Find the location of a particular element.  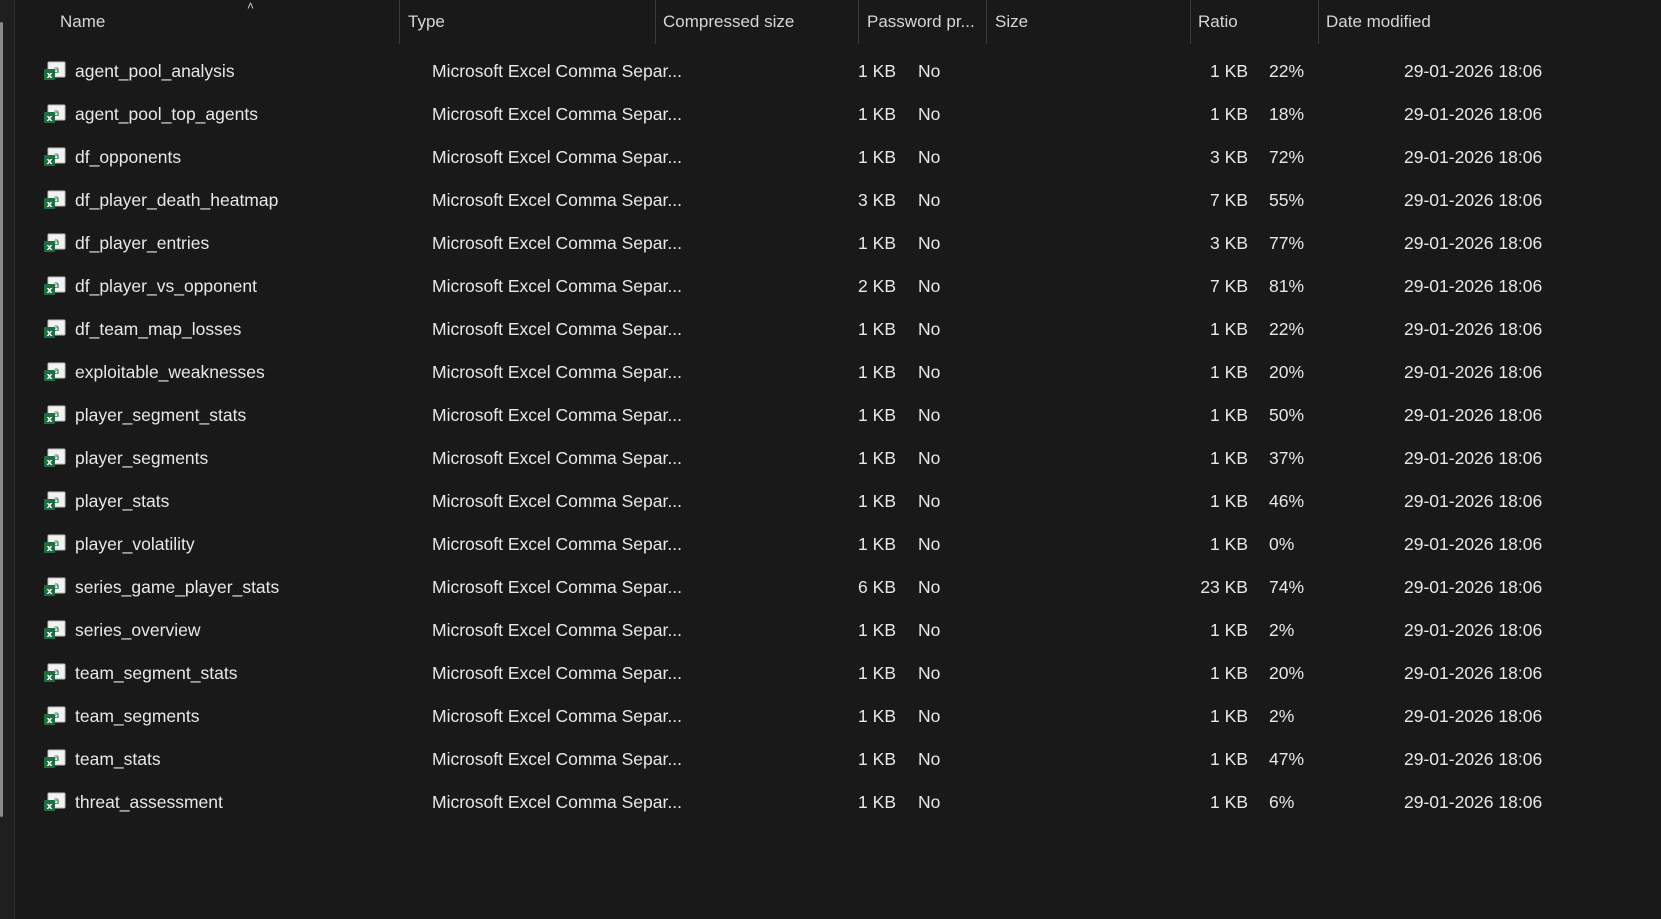

column-header-name: Name is located at coordinates (225, 22).